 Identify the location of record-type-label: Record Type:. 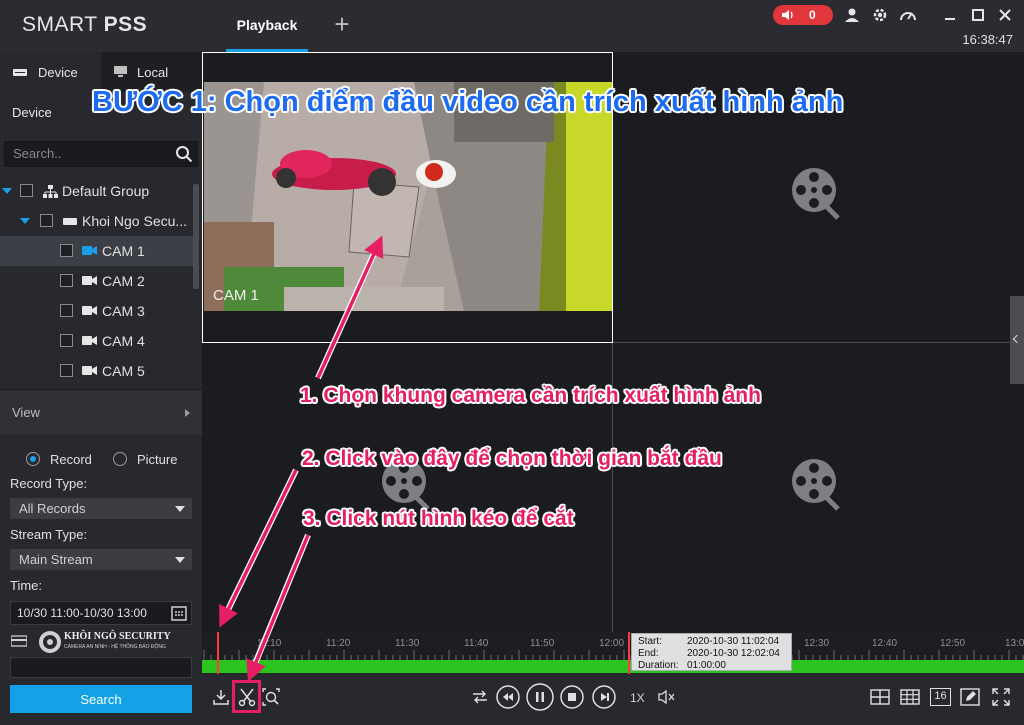
(49, 483).